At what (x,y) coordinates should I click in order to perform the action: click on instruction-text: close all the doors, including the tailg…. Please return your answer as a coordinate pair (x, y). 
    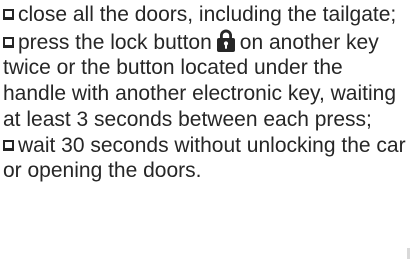
    Looking at the image, I should click on (207, 14).